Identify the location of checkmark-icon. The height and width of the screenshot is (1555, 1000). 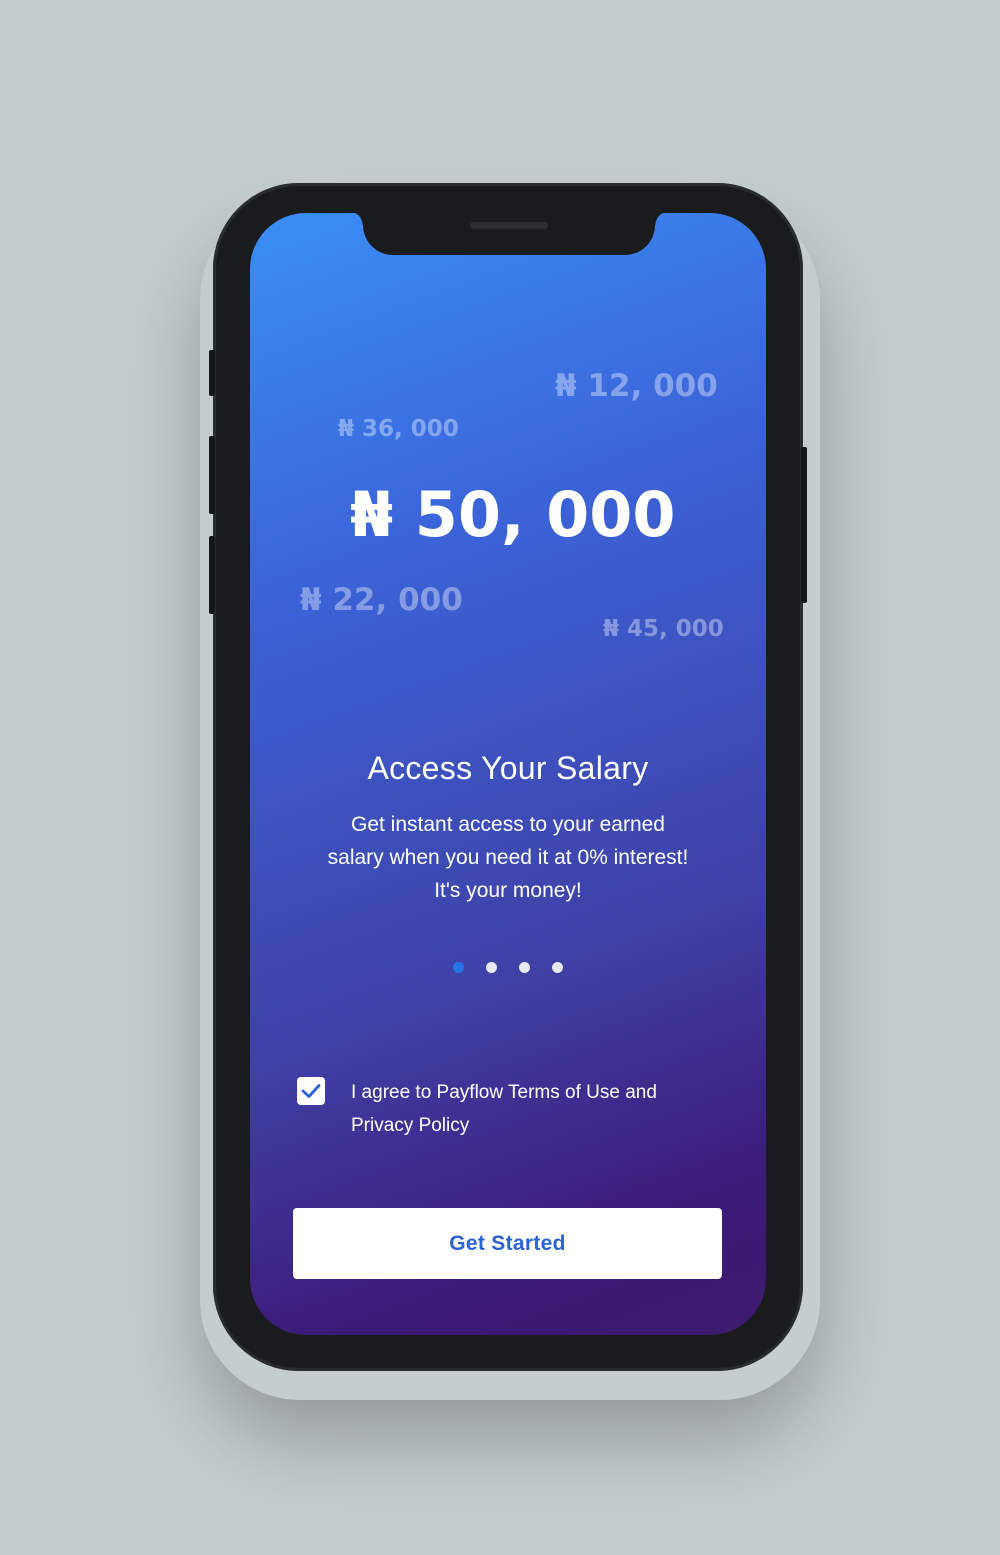
(311, 1091).